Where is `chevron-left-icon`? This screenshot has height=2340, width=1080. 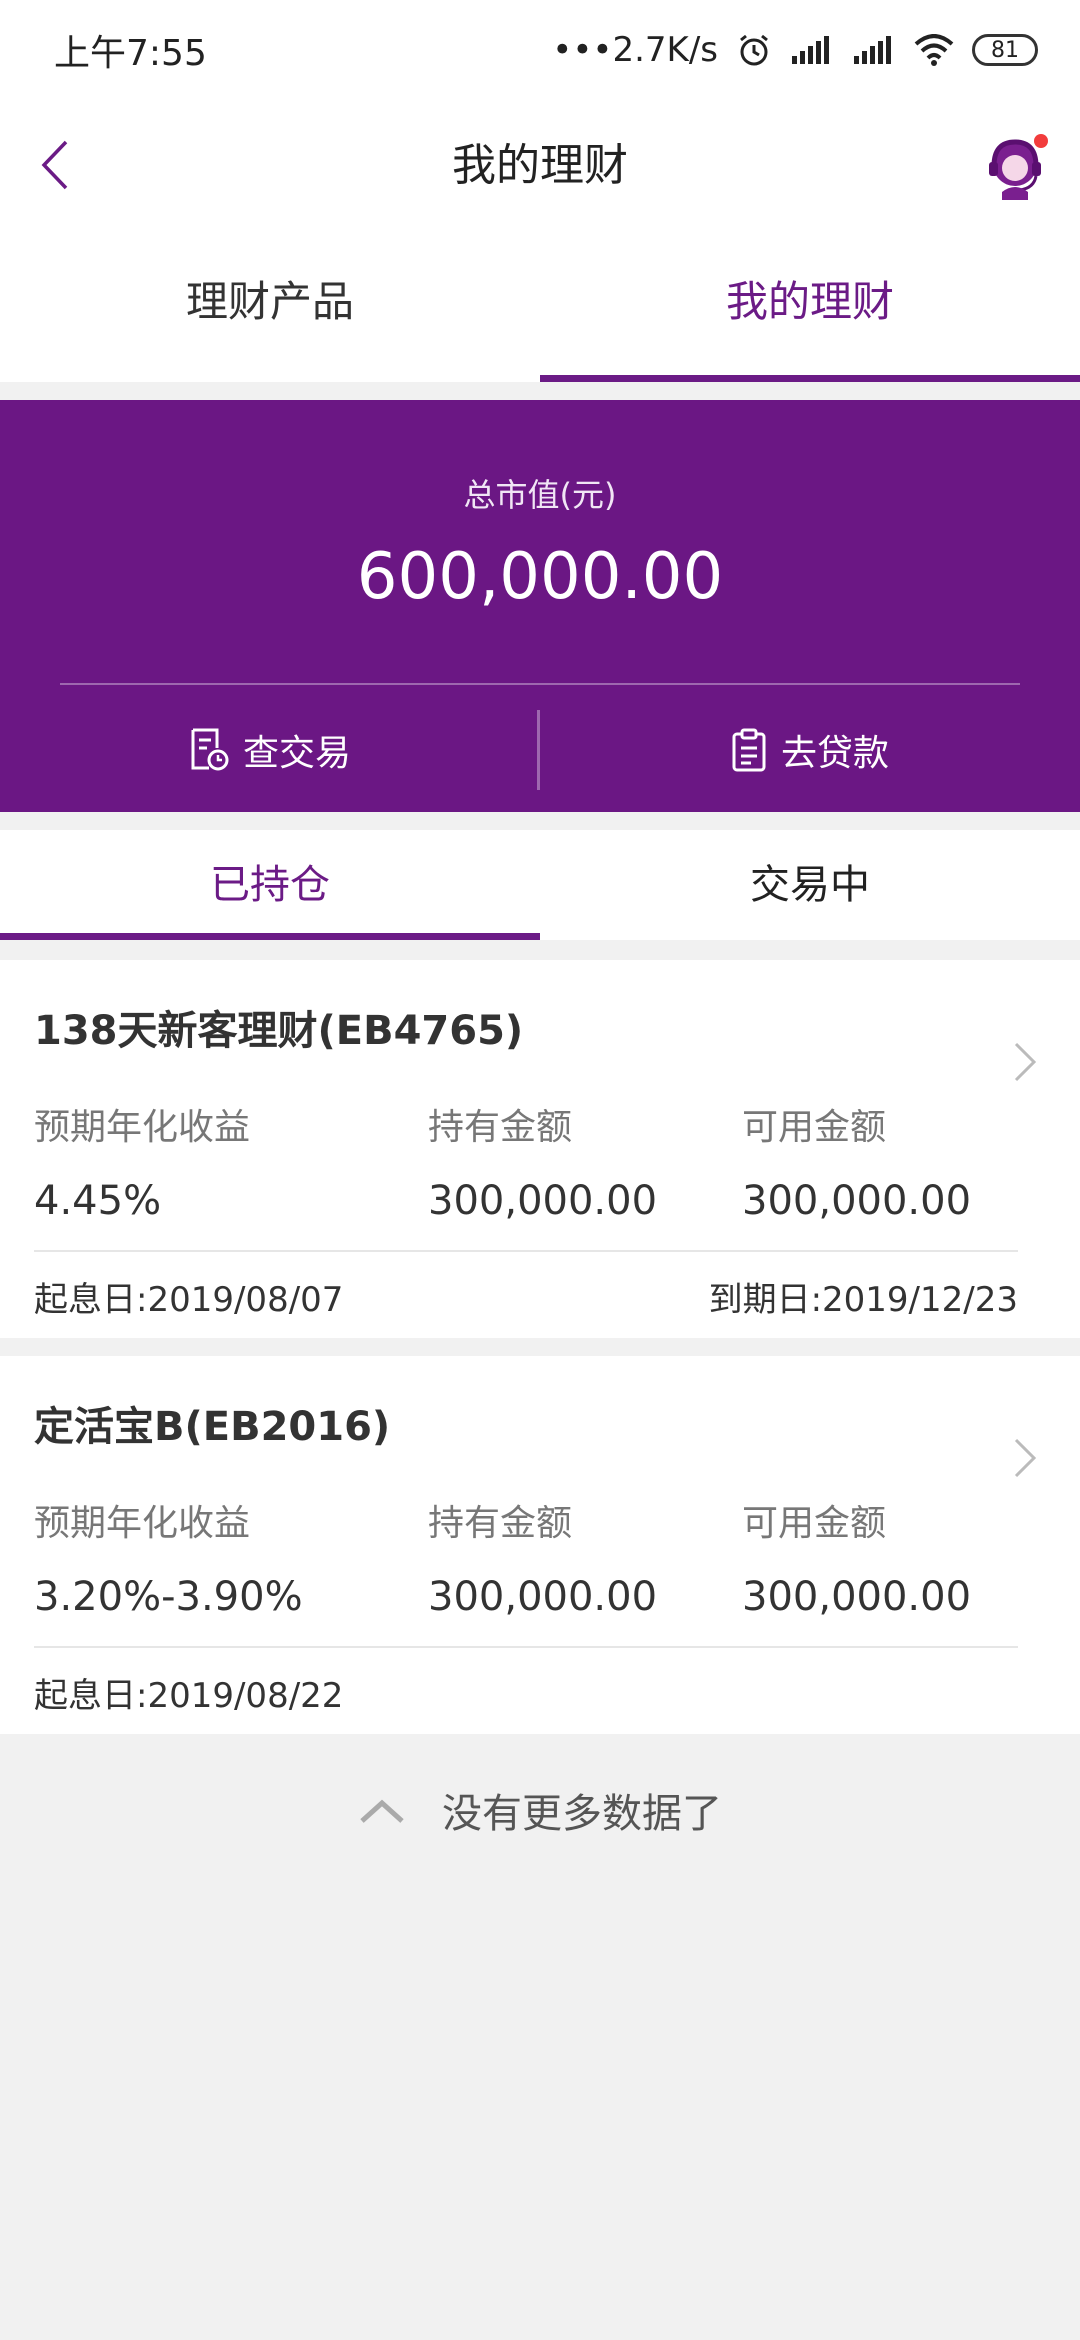
chevron-left-icon is located at coordinates (54, 165).